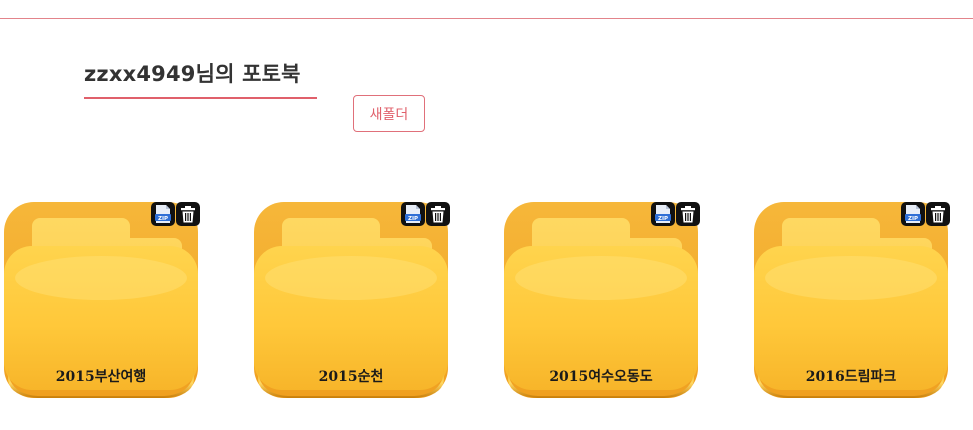 The width and height of the screenshot is (973, 430). What do you see at coordinates (101, 377) in the screenshot?
I see `folder-label: 2015부산여행` at bounding box center [101, 377].